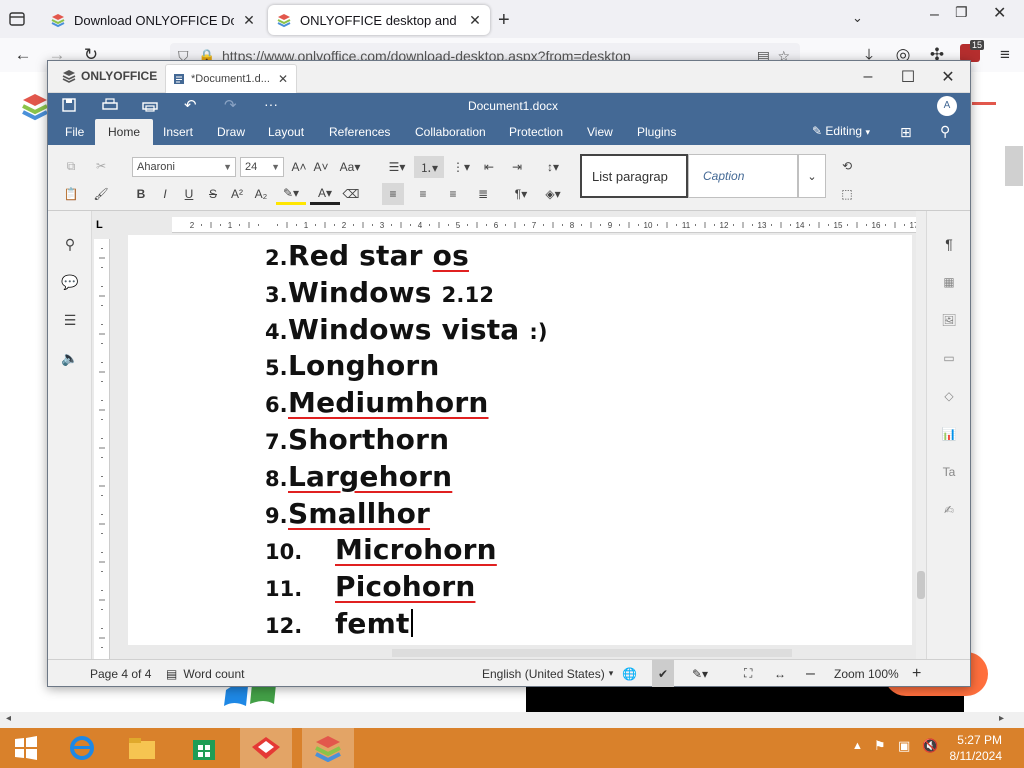  Describe the element at coordinates (102, 449) in the screenshot. I see `vertical-ruler` at that location.